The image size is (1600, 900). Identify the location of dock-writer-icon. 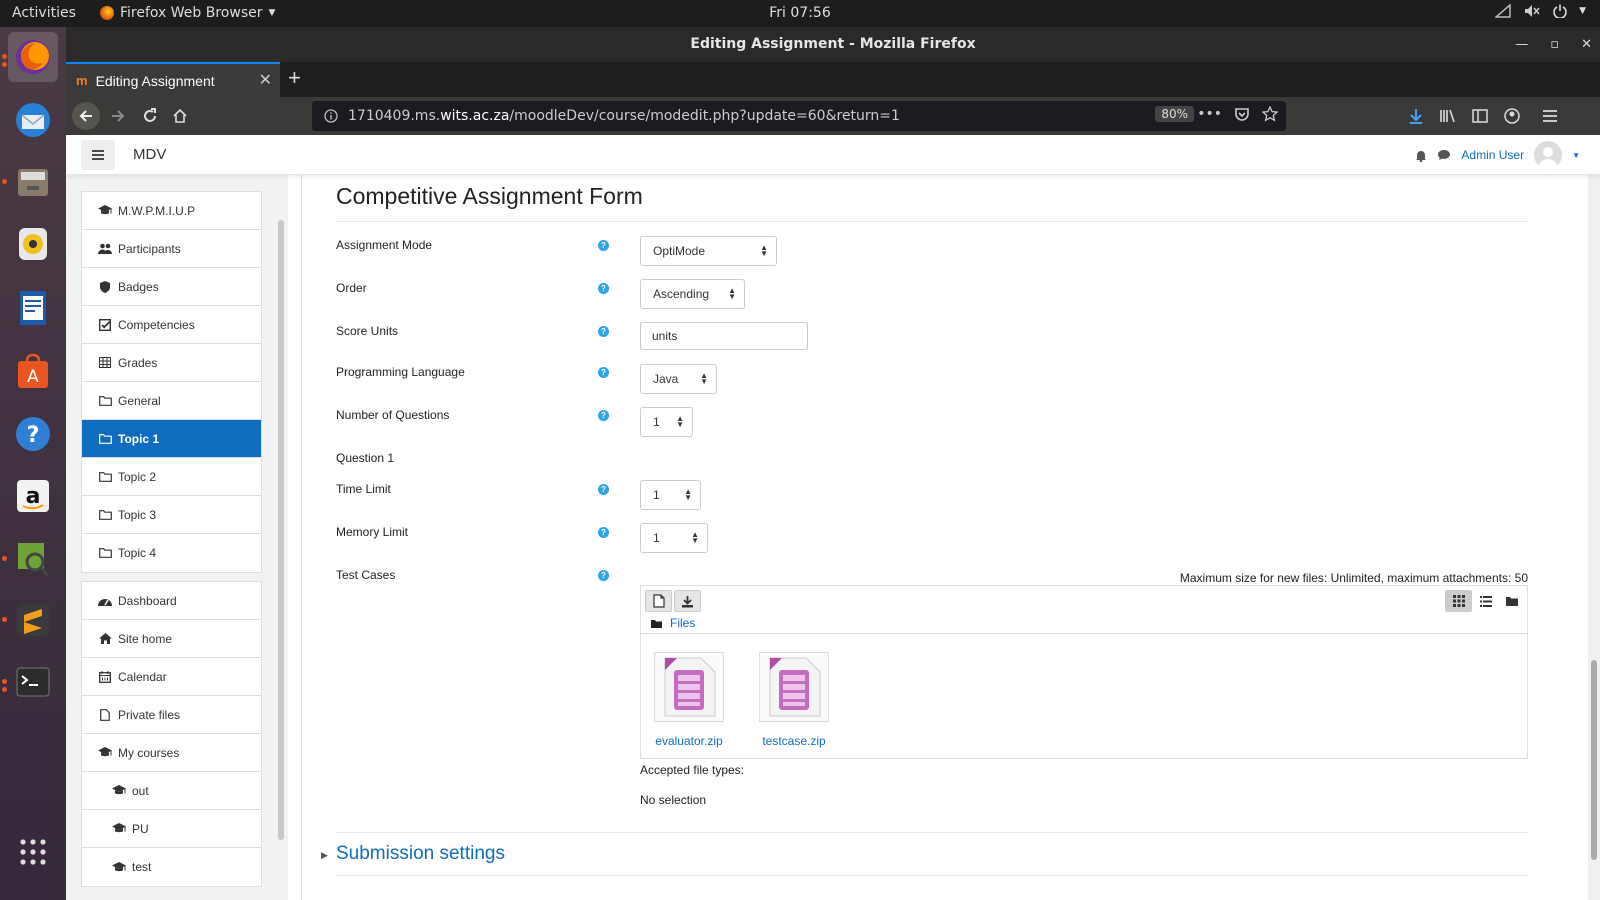
(33, 308).